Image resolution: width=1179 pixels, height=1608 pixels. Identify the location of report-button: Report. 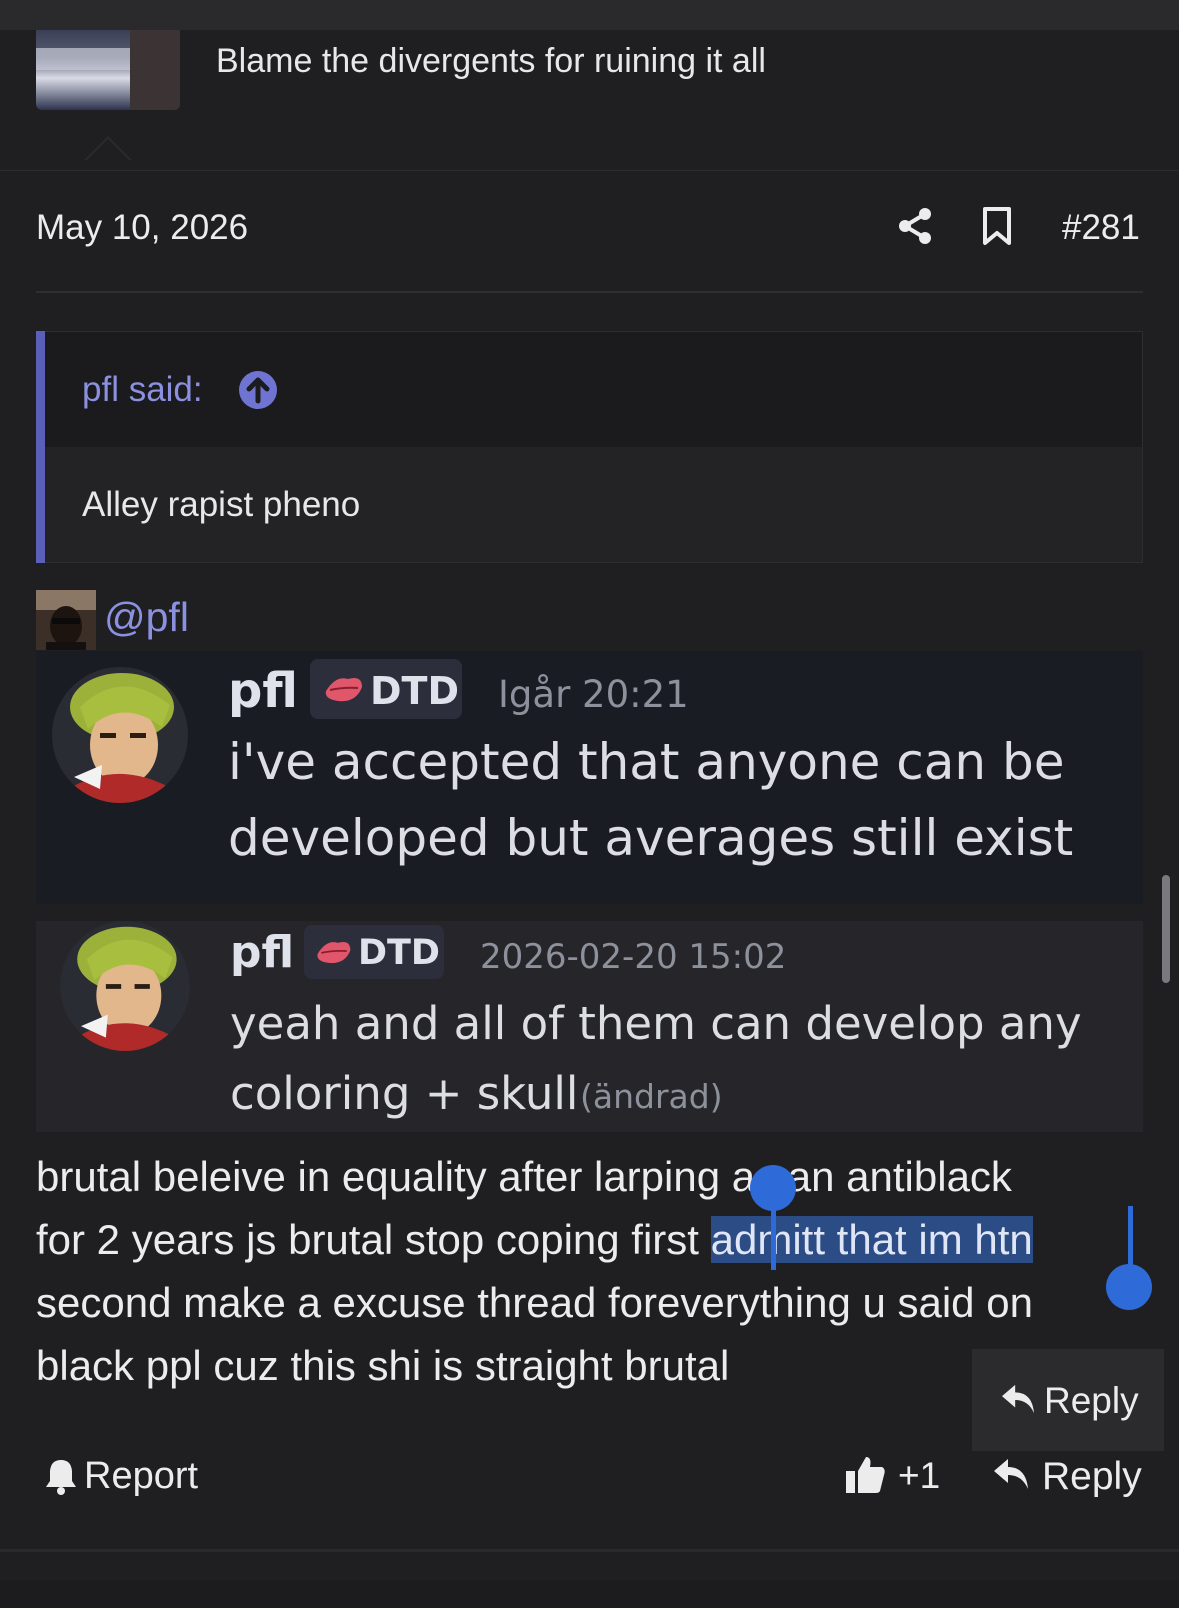
(141, 1476).